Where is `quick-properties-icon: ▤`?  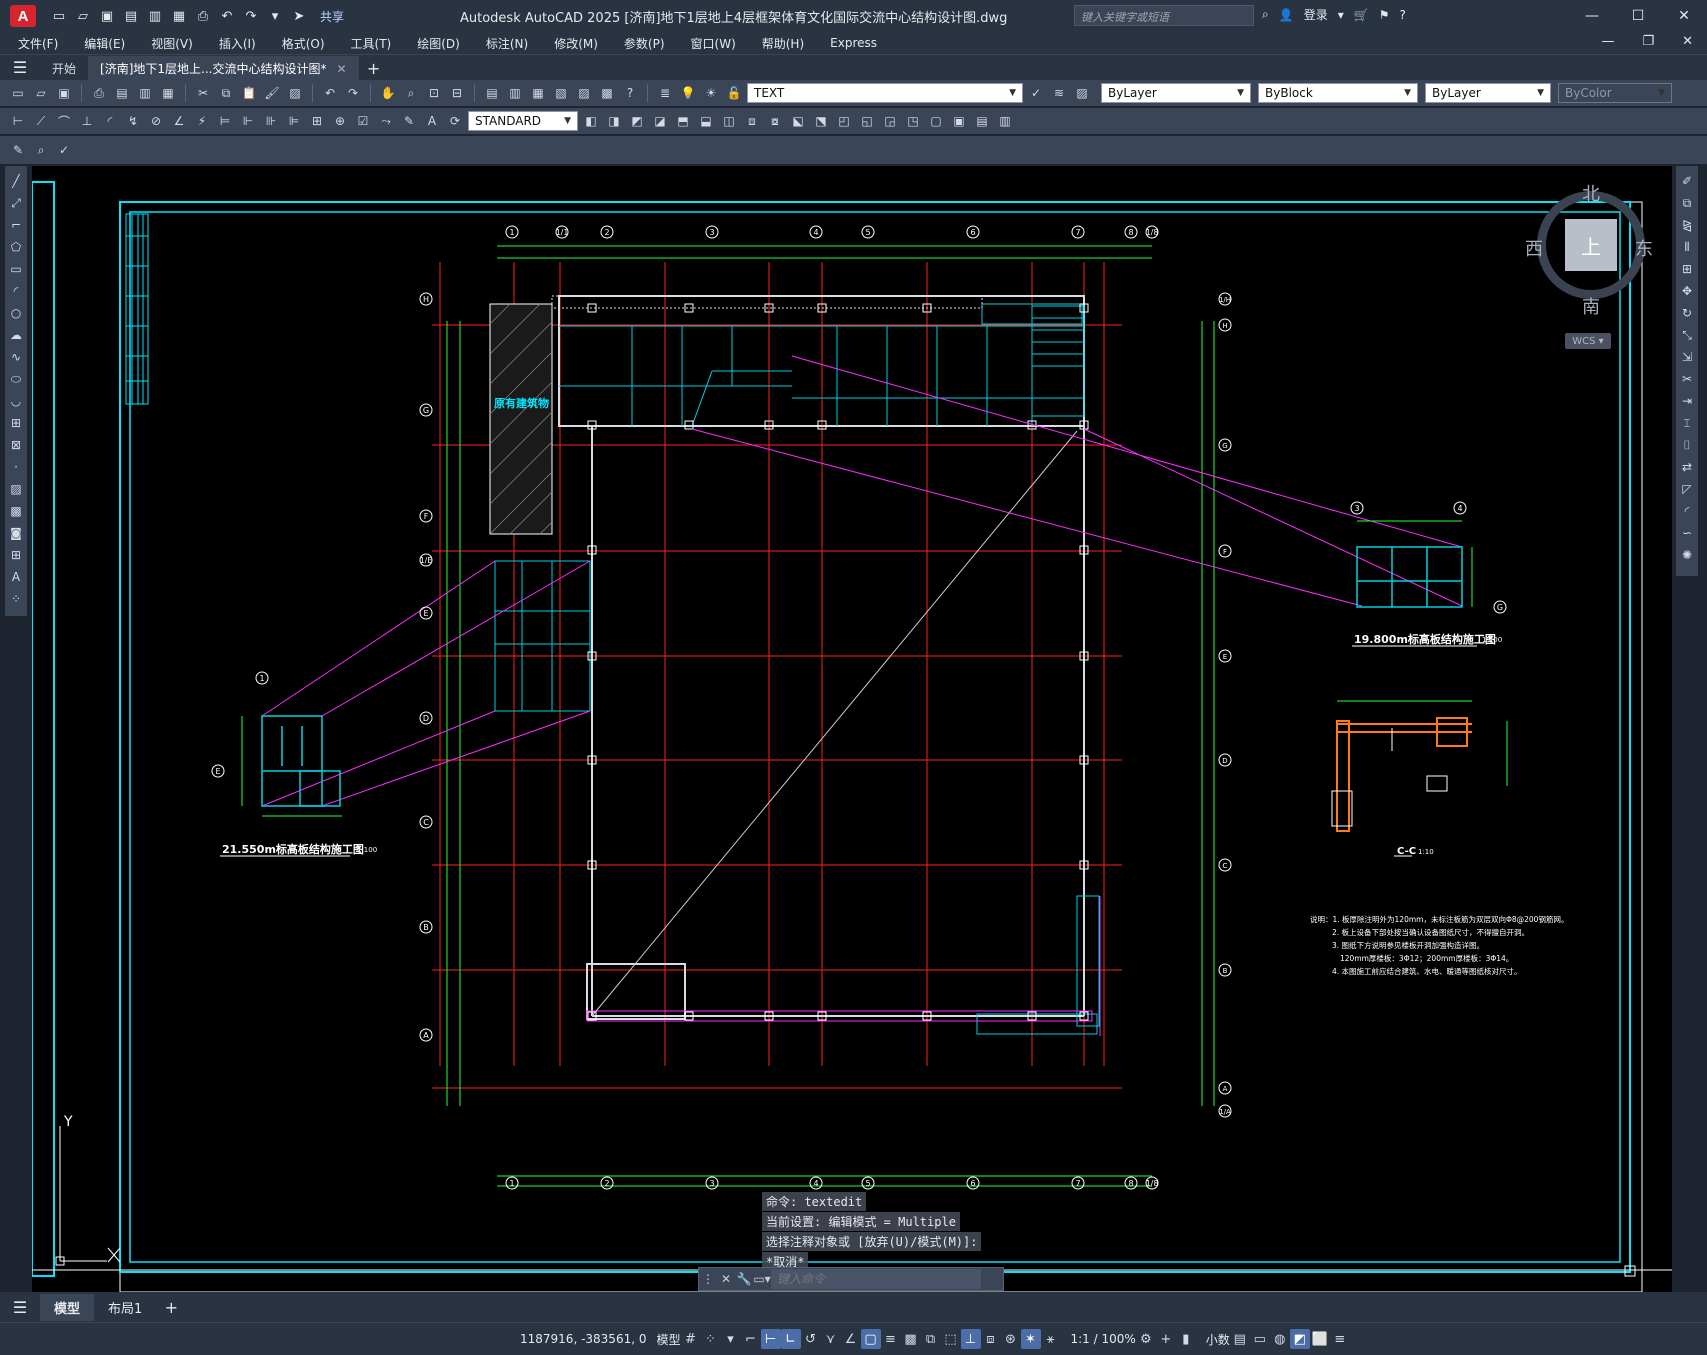 quick-properties-icon: ▤ is located at coordinates (1240, 1339).